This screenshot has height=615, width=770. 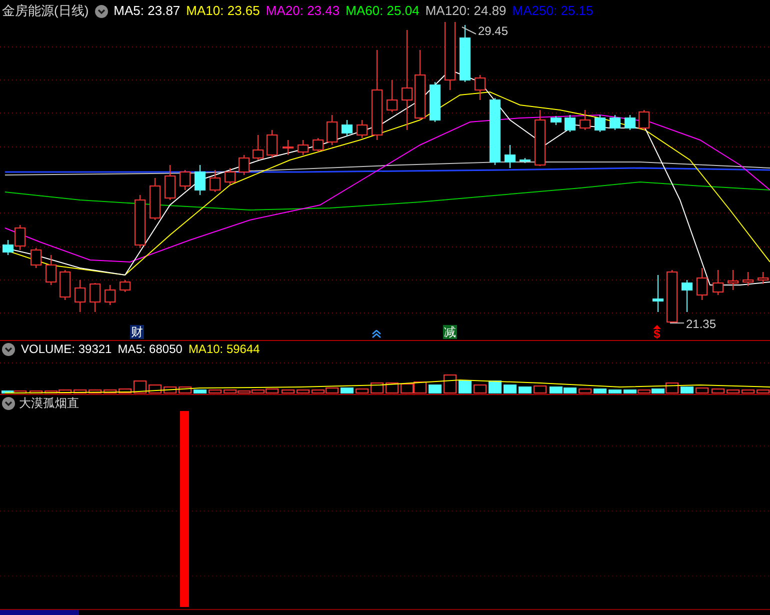 What do you see at coordinates (383, 11) in the screenshot?
I see `moving-average-label: MA60: 25.04` at bounding box center [383, 11].